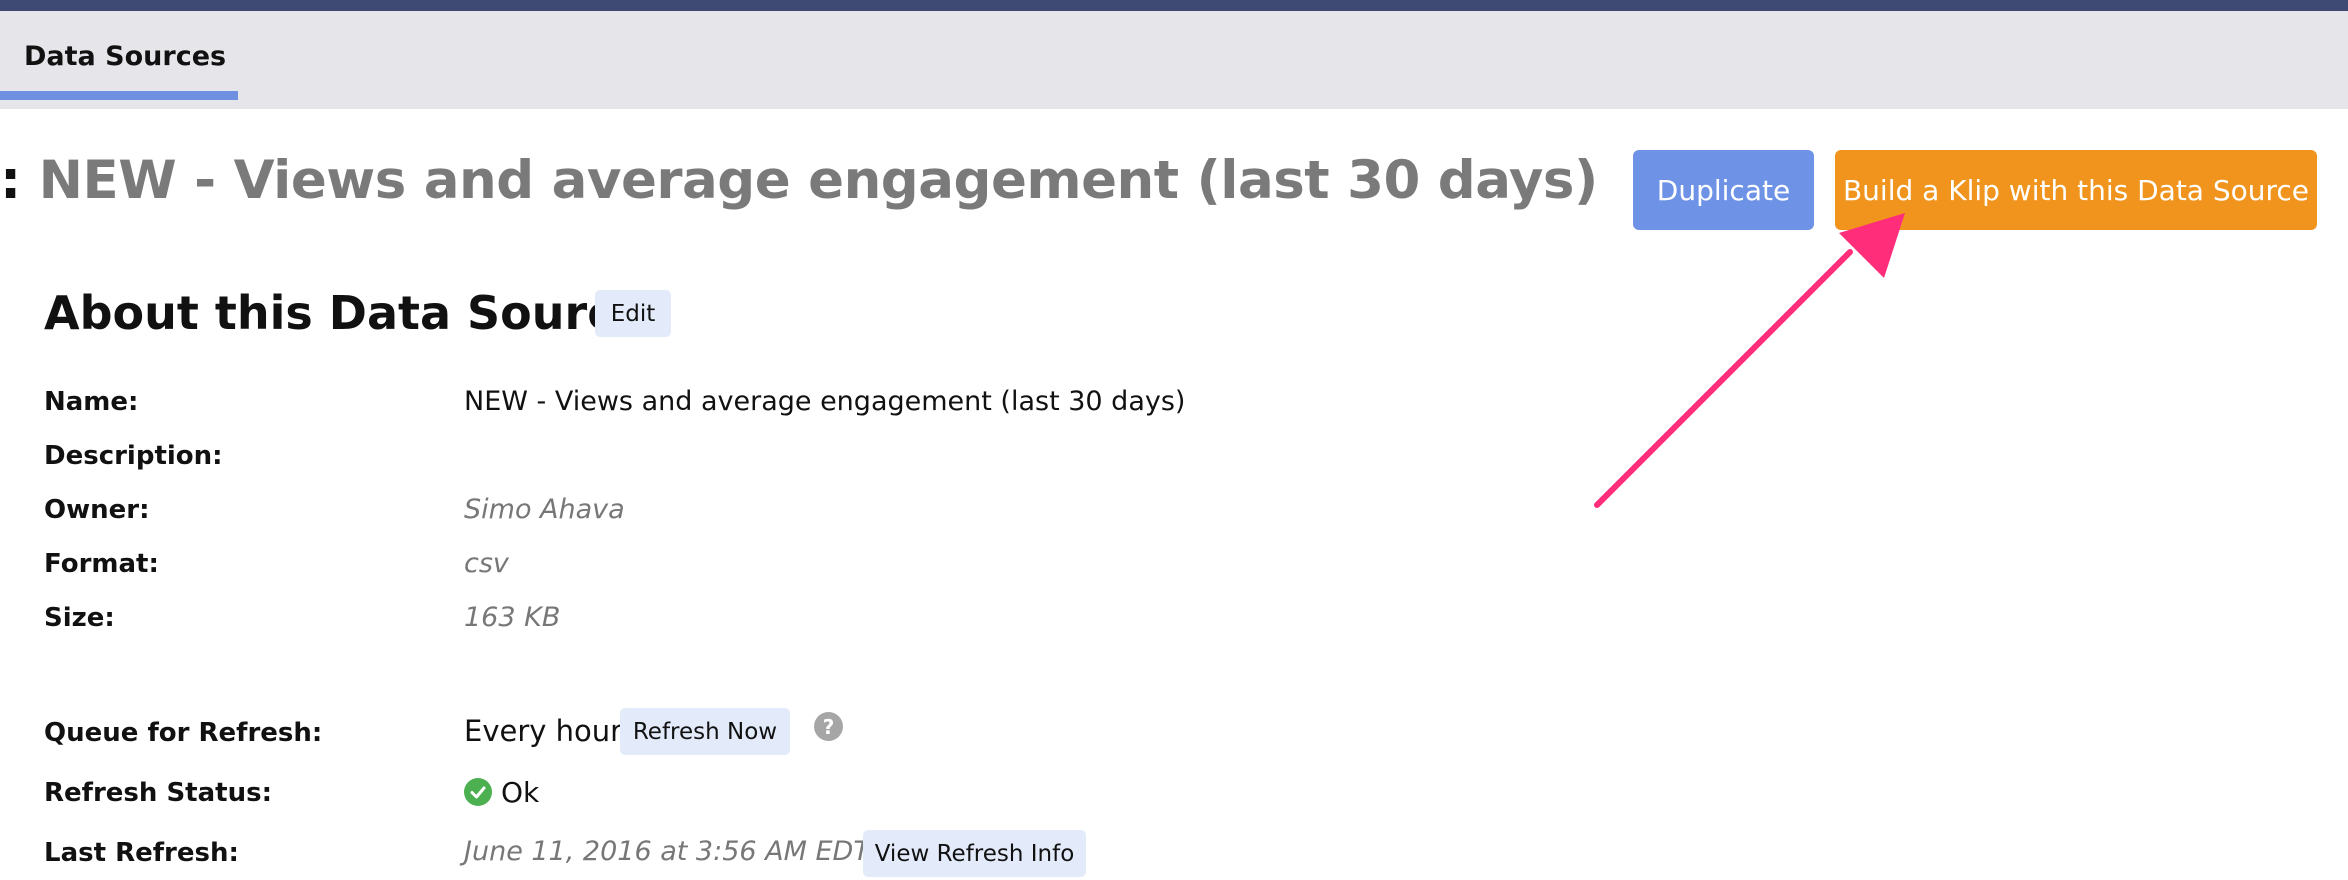 Image resolution: width=2348 pixels, height=880 pixels. I want to click on question-circle-icon: ?, so click(828, 726).